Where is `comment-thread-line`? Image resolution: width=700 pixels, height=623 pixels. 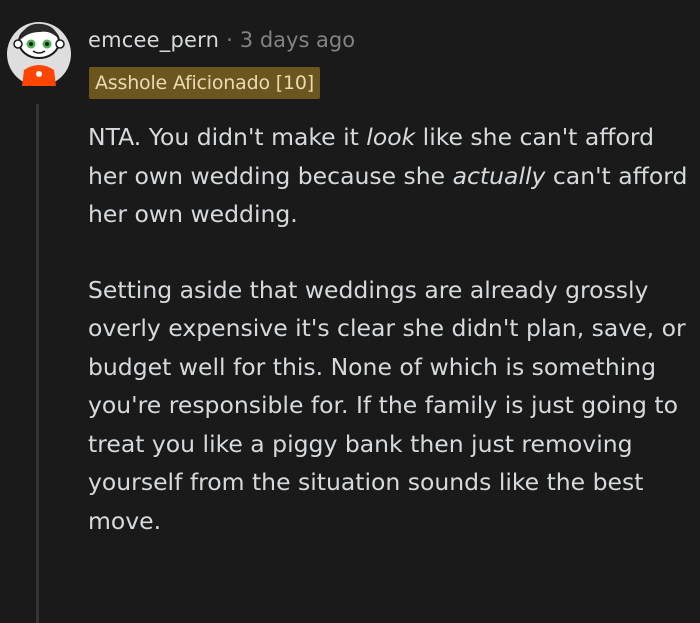 comment-thread-line is located at coordinates (37, 363).